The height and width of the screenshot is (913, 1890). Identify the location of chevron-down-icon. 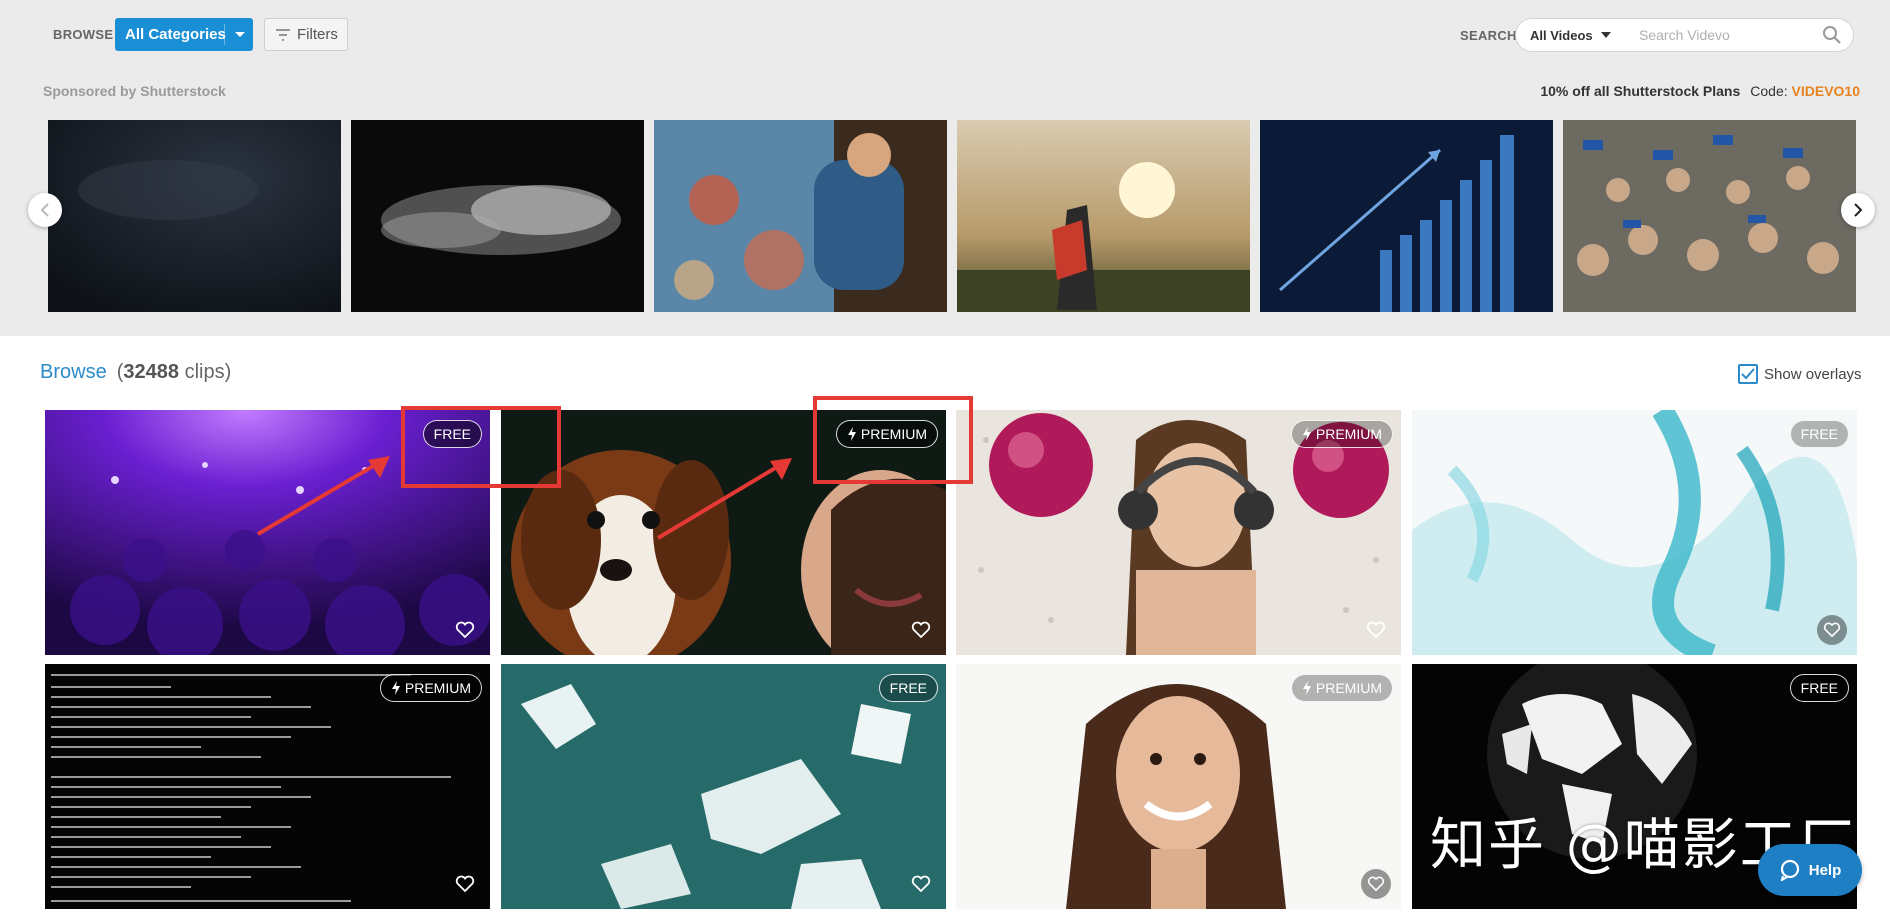
(240, 34).